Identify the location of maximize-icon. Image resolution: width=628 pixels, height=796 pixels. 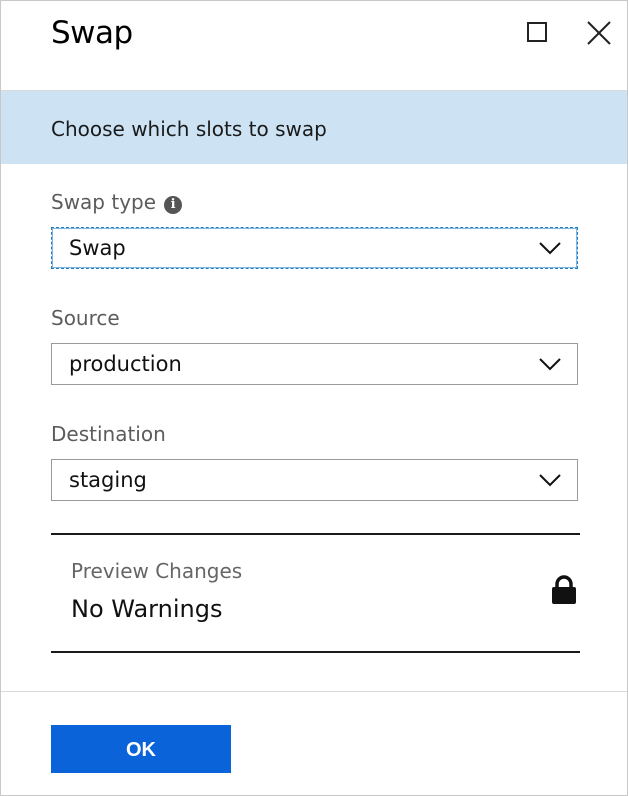
(537, 32).